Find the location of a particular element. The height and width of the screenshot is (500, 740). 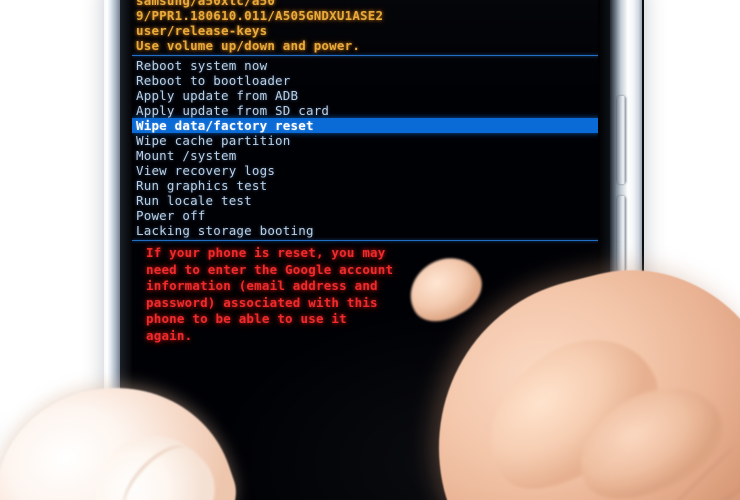

divider-top is located at coordinates (366, 55).